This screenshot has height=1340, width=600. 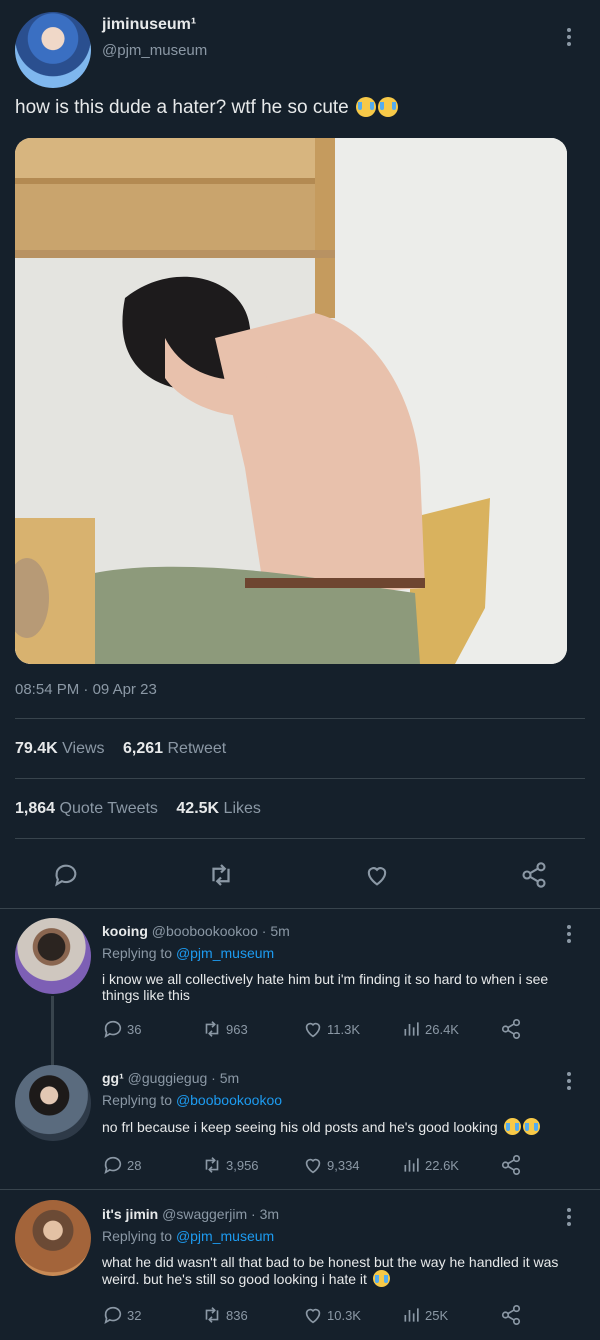 I want to click on retweets-stat: 6,261 Retweet, so click(x=174, y=748).